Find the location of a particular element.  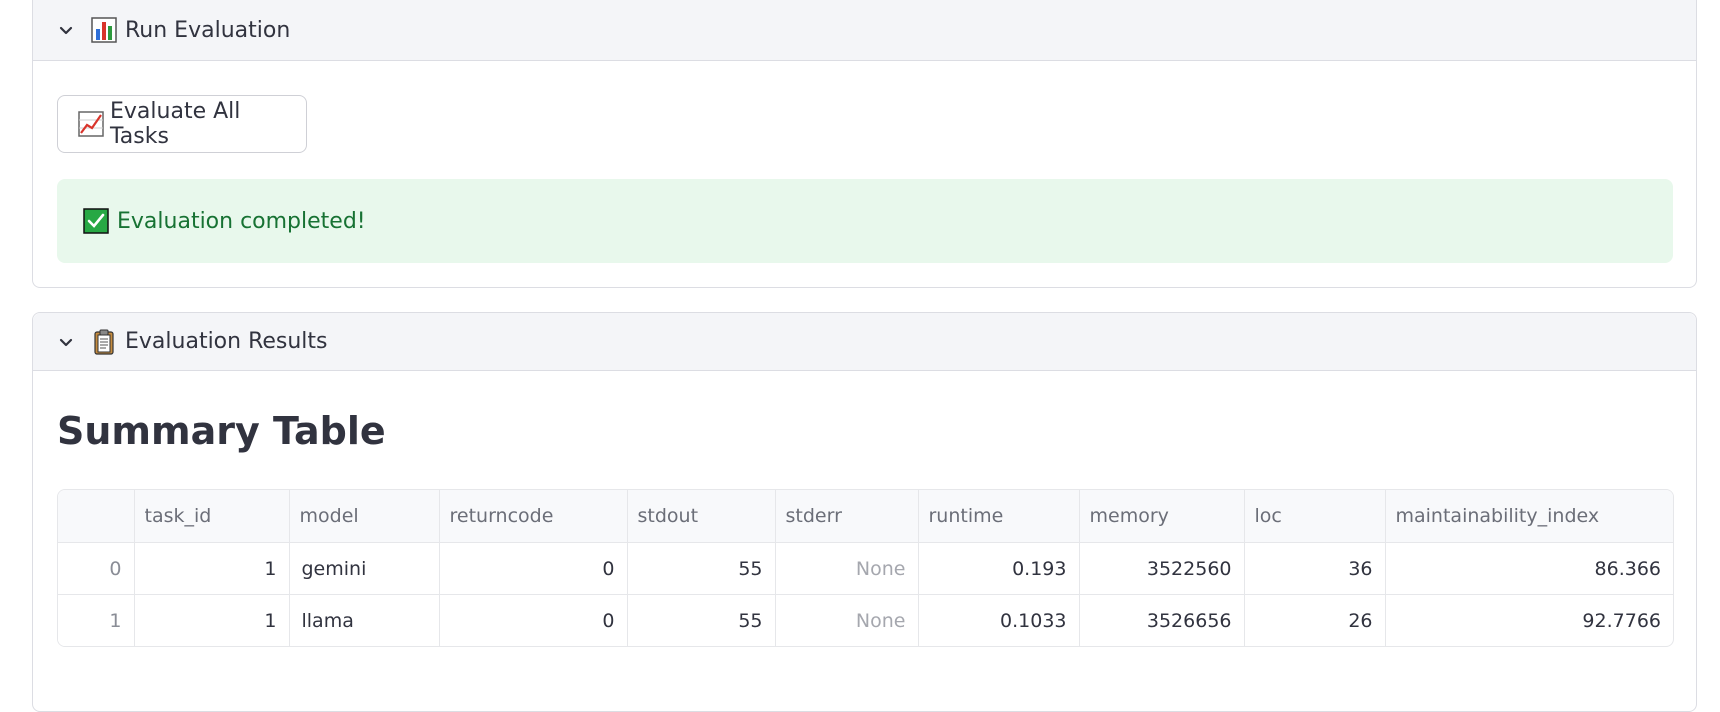

row-index: 1 is located at coordinates (96, 620).